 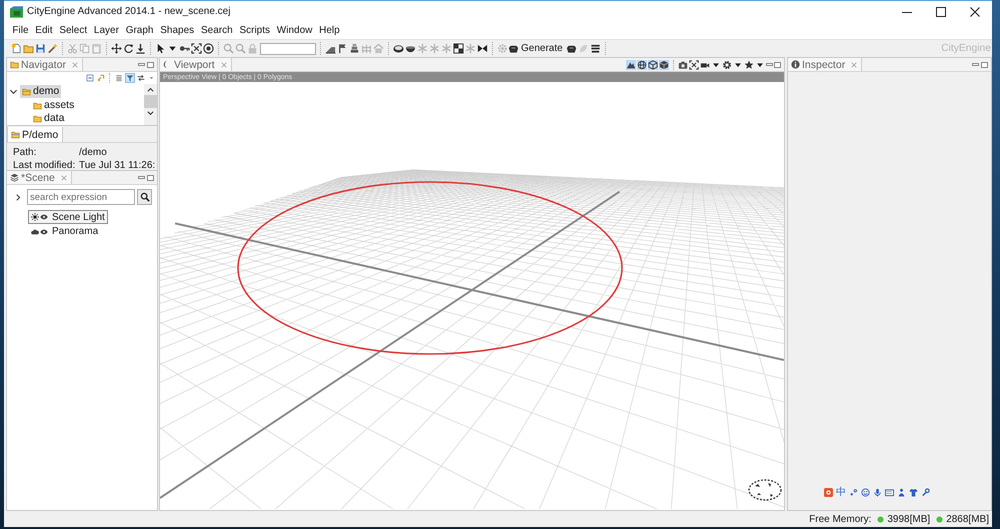 I want to click on property-value: Tue Jul 31 11:26:, so click(x=117, y=165).